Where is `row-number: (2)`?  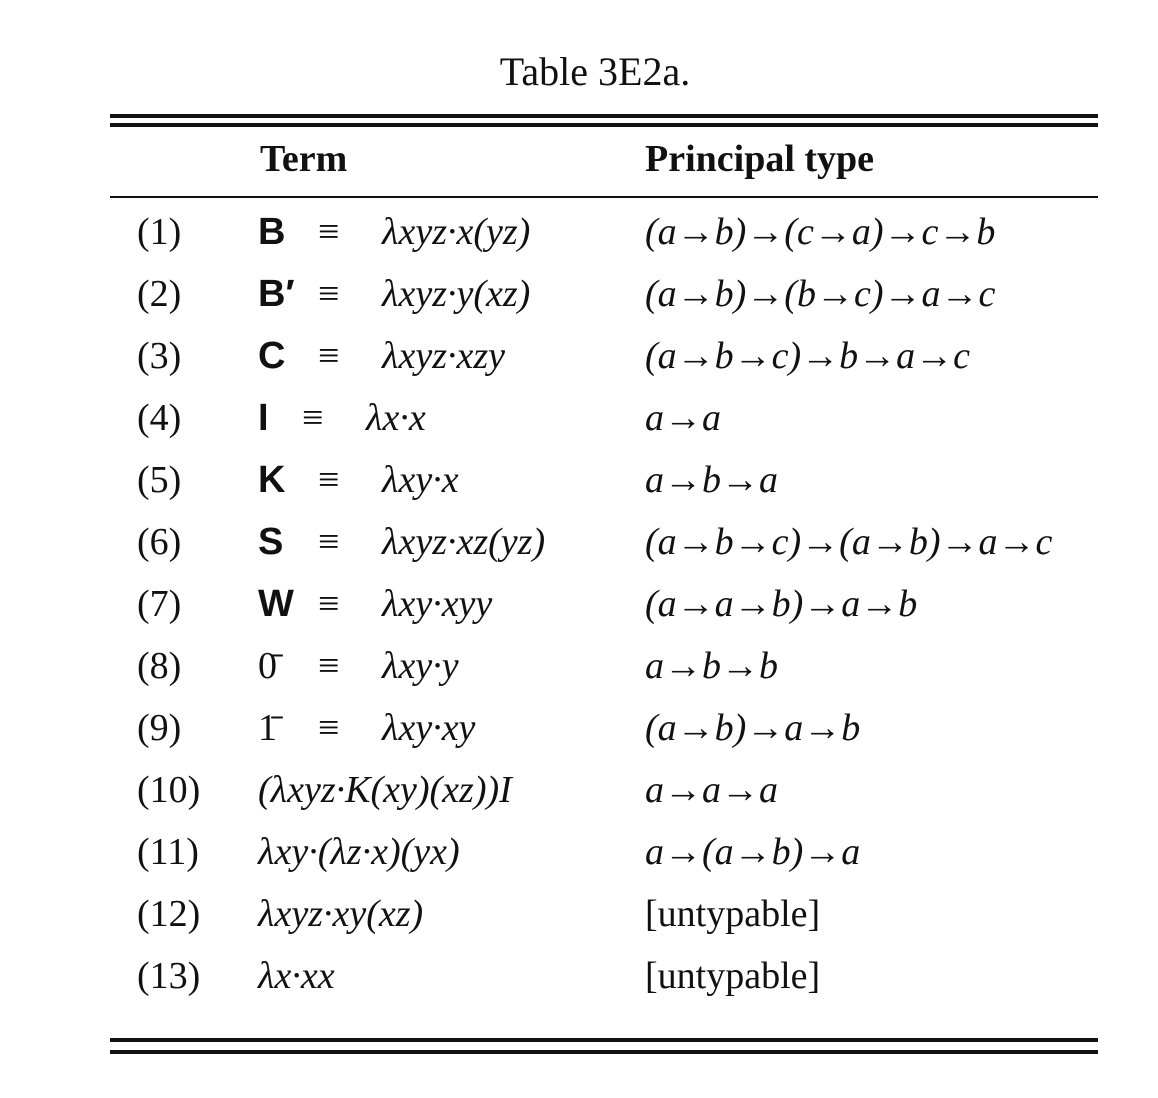 row-number: (2) is located at coordinates (159, 294).